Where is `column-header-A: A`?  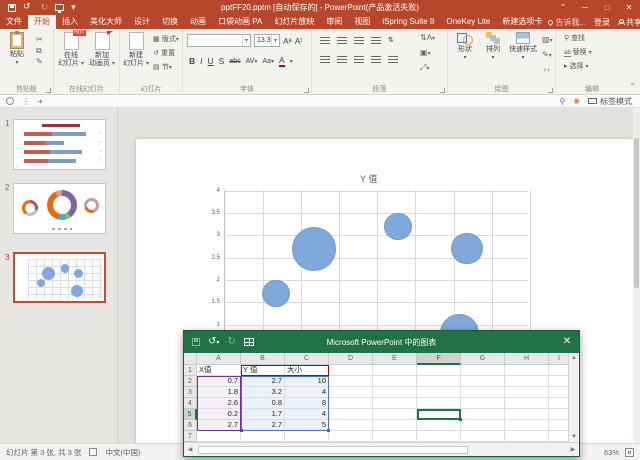
column-header-A: A is located at coordinates (219, 359).